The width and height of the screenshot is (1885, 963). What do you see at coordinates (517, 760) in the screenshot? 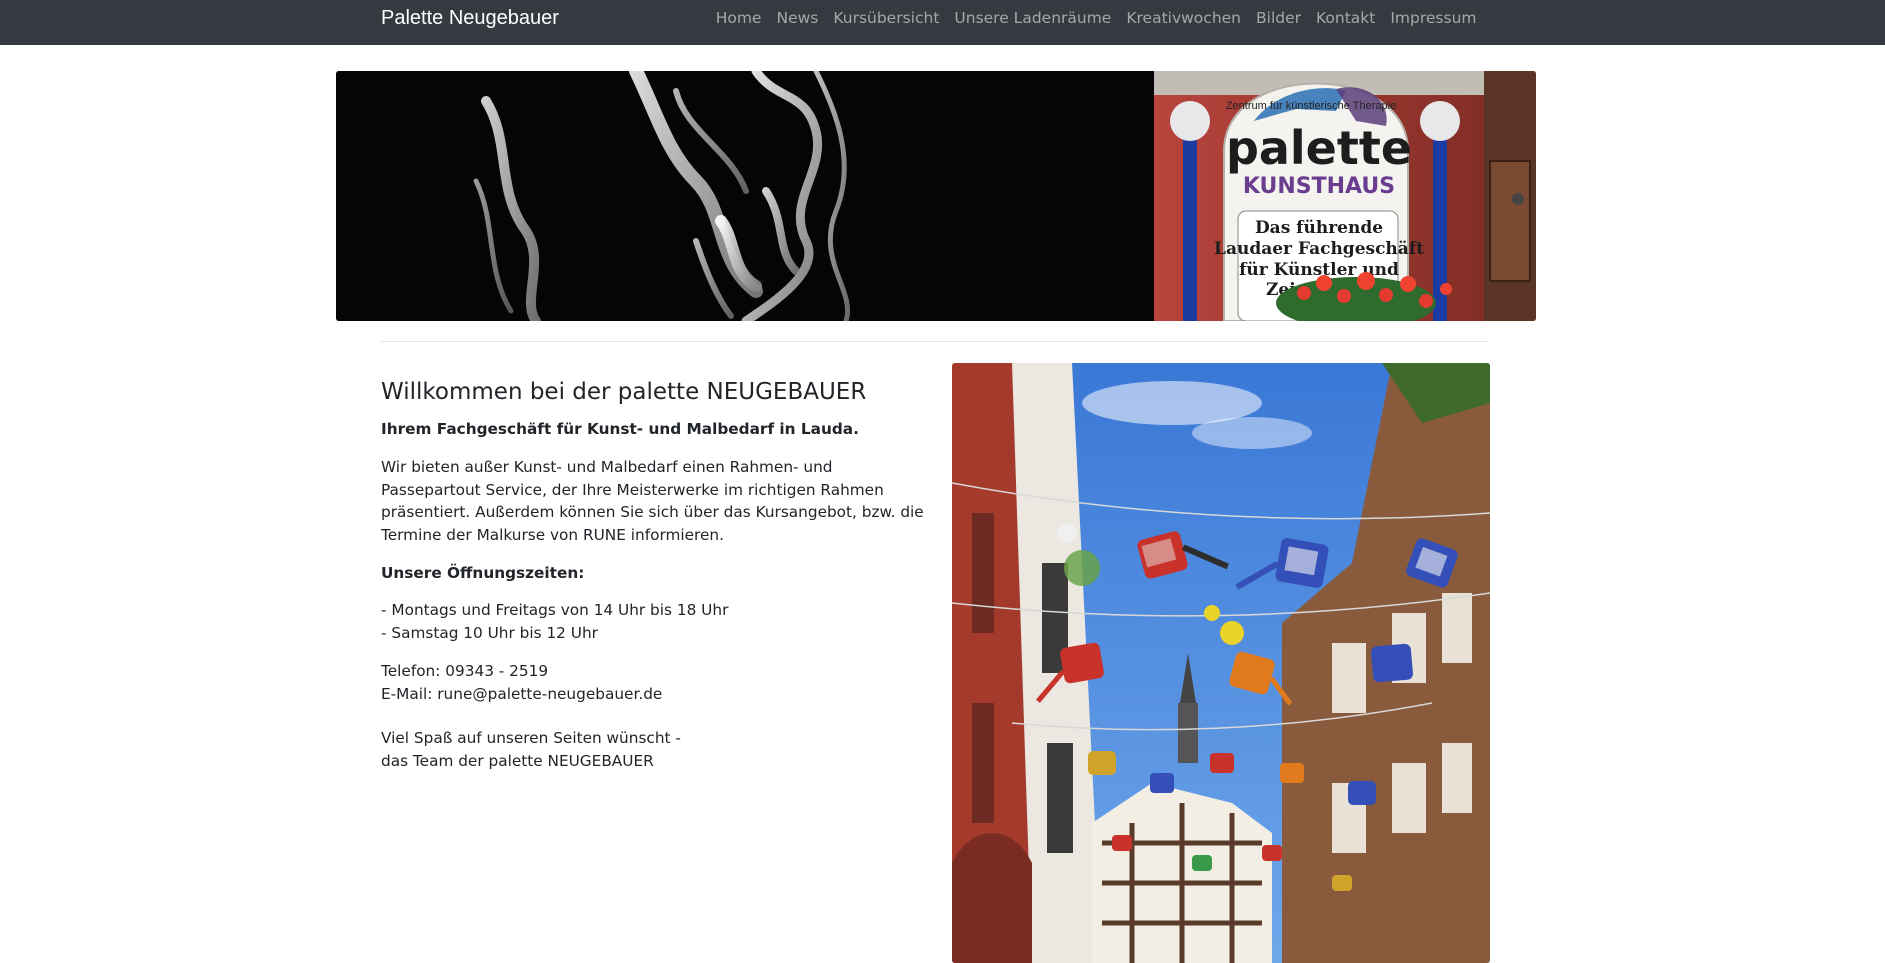
I see `closing-line: das Team der palette NEUGEBAUER` at bounding box center [517, 760].